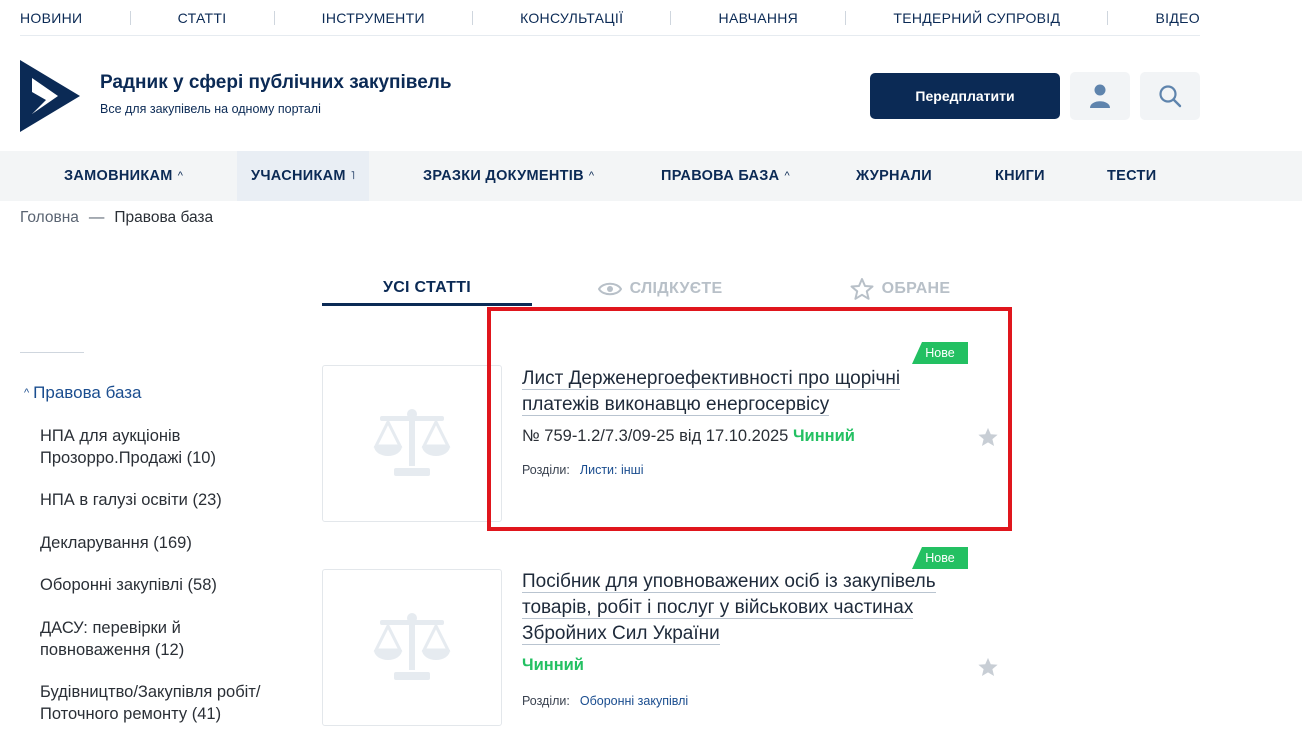 The width and height of the screenshot is (1302, 731). Describe the element at coordinates (1178, 18) in the screenshot. I see `topnav-video: ВІДЕО` at that location.